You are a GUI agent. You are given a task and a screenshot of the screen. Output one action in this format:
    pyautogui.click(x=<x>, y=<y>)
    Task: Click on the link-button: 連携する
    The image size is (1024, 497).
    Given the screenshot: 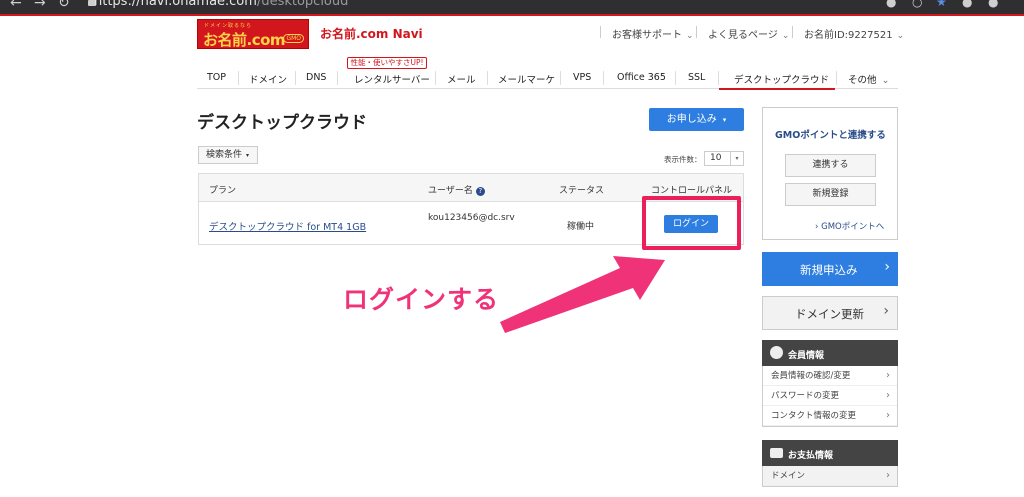 What is the action you would take?
    pyautogui.click(x=830, y=165)
    